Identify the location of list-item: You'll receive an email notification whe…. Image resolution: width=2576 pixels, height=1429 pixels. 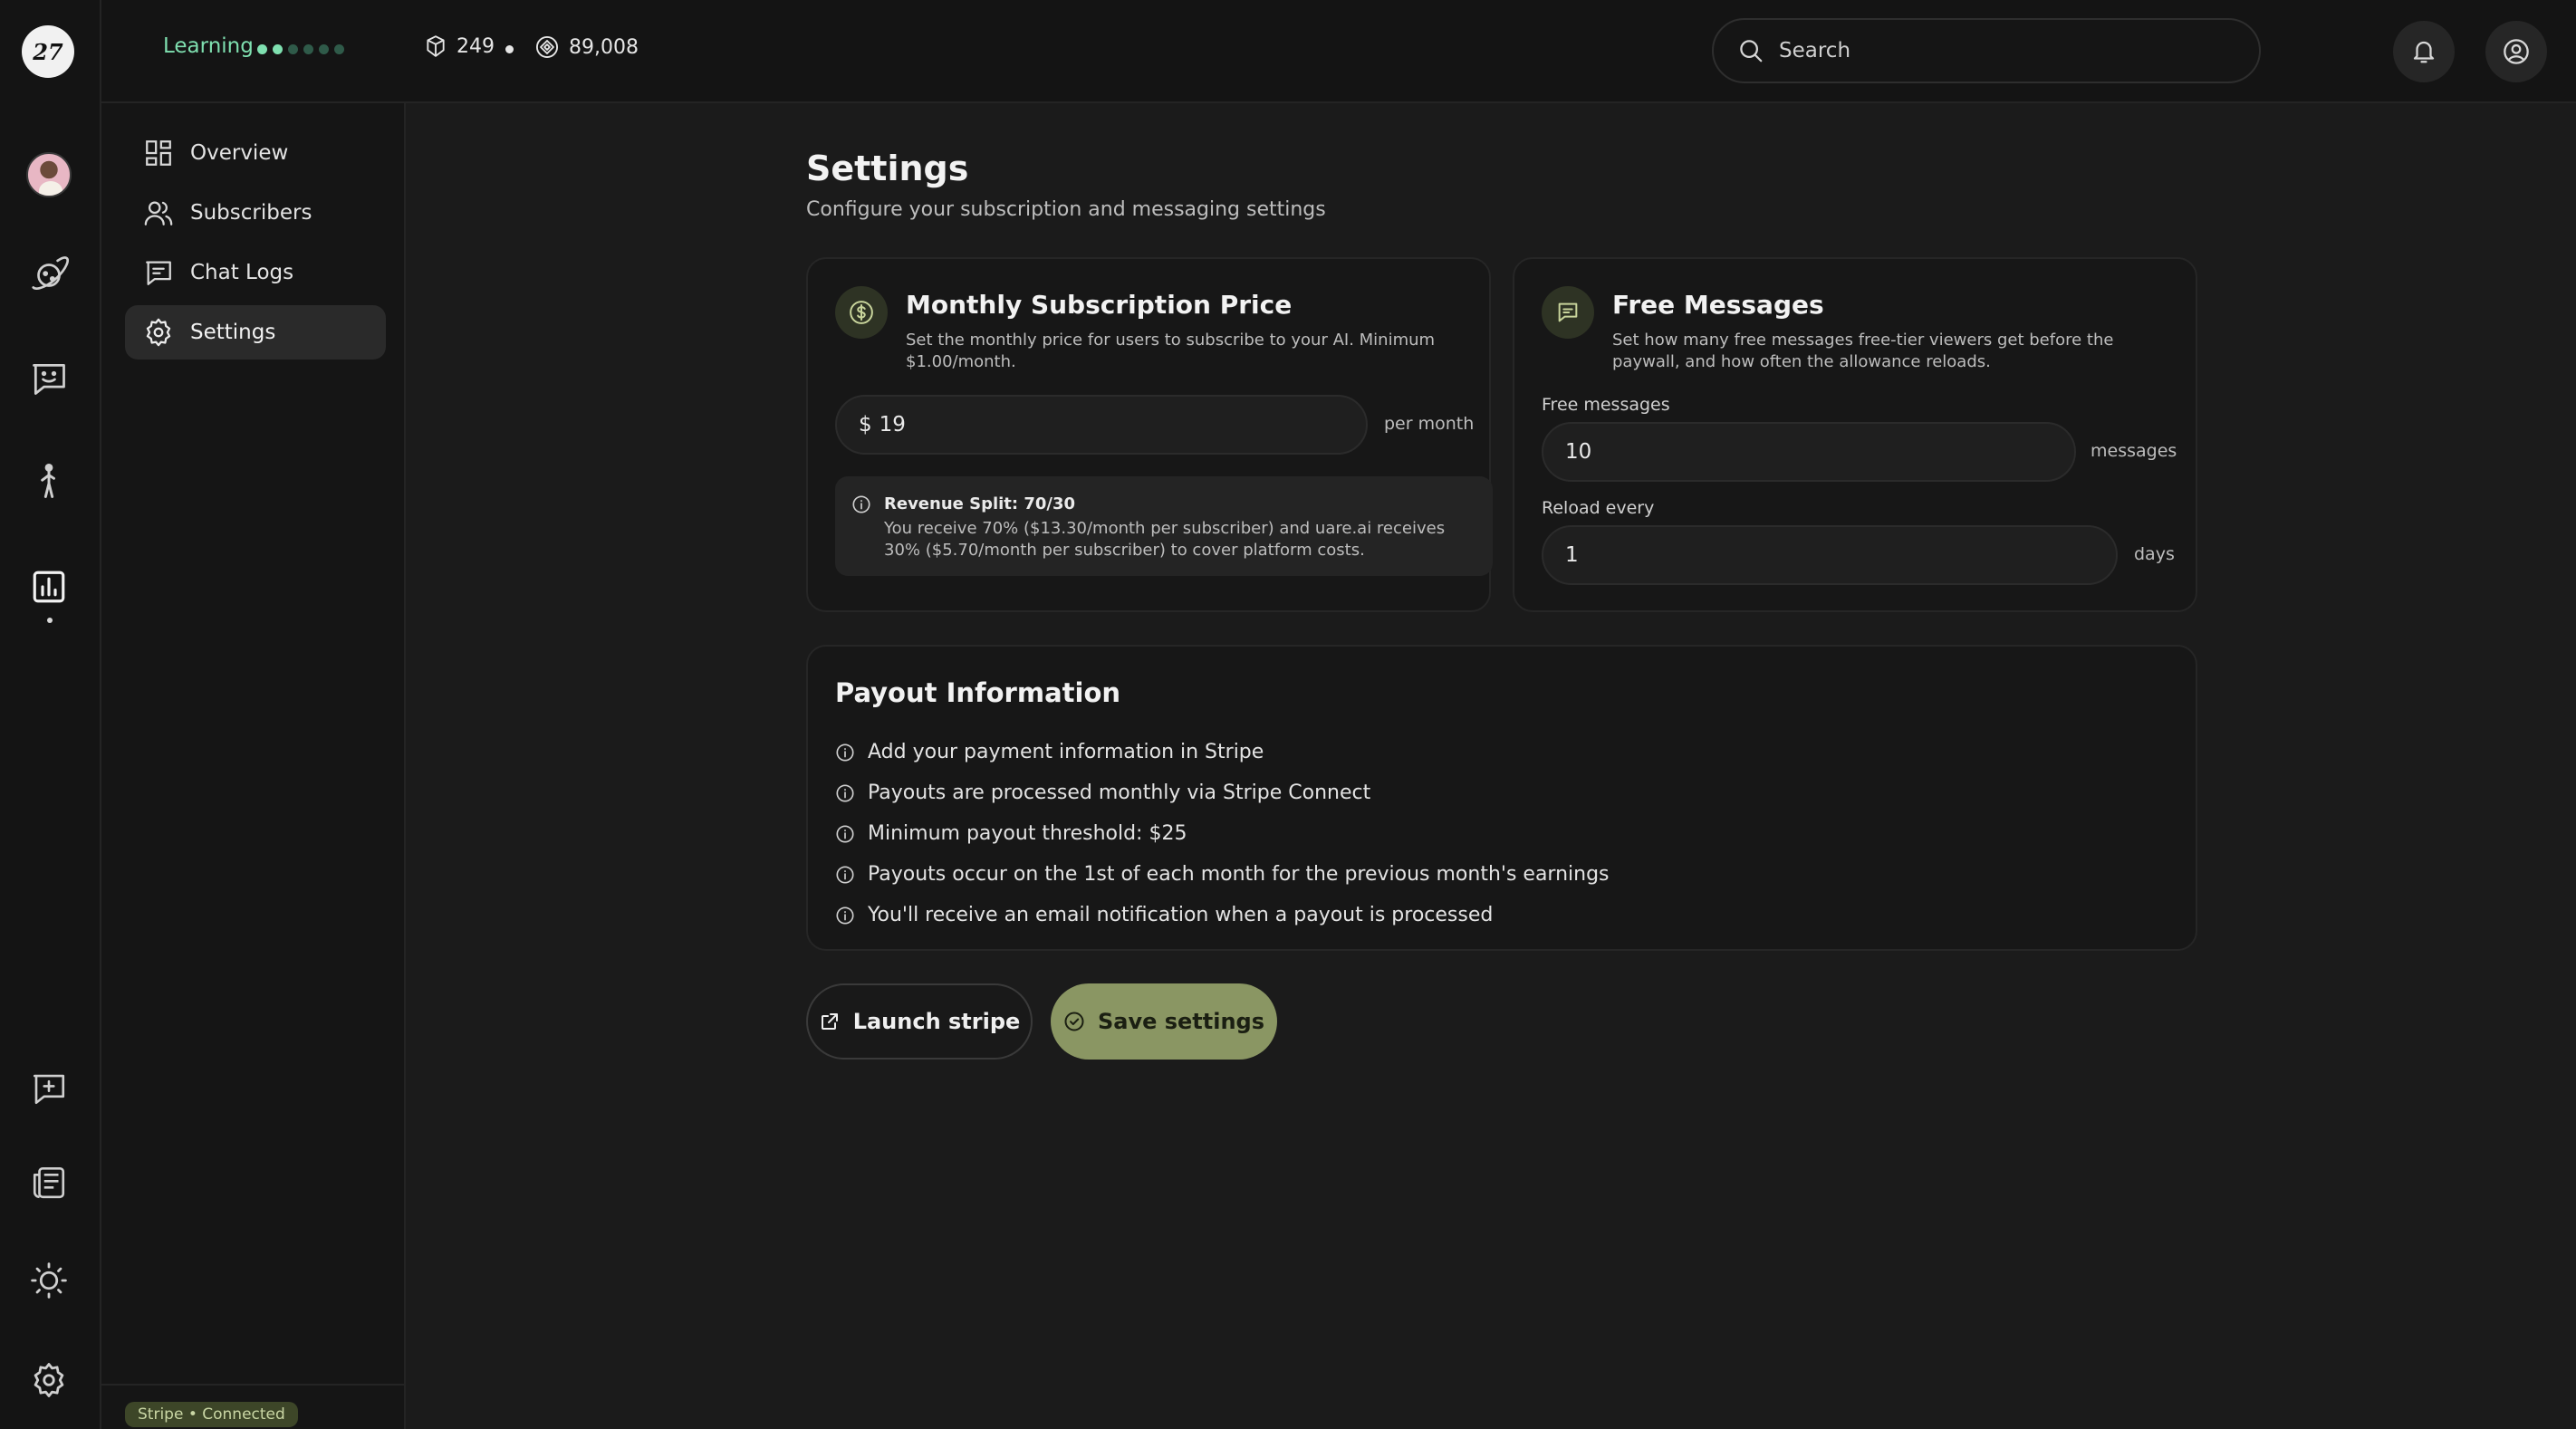
(1222, 915).